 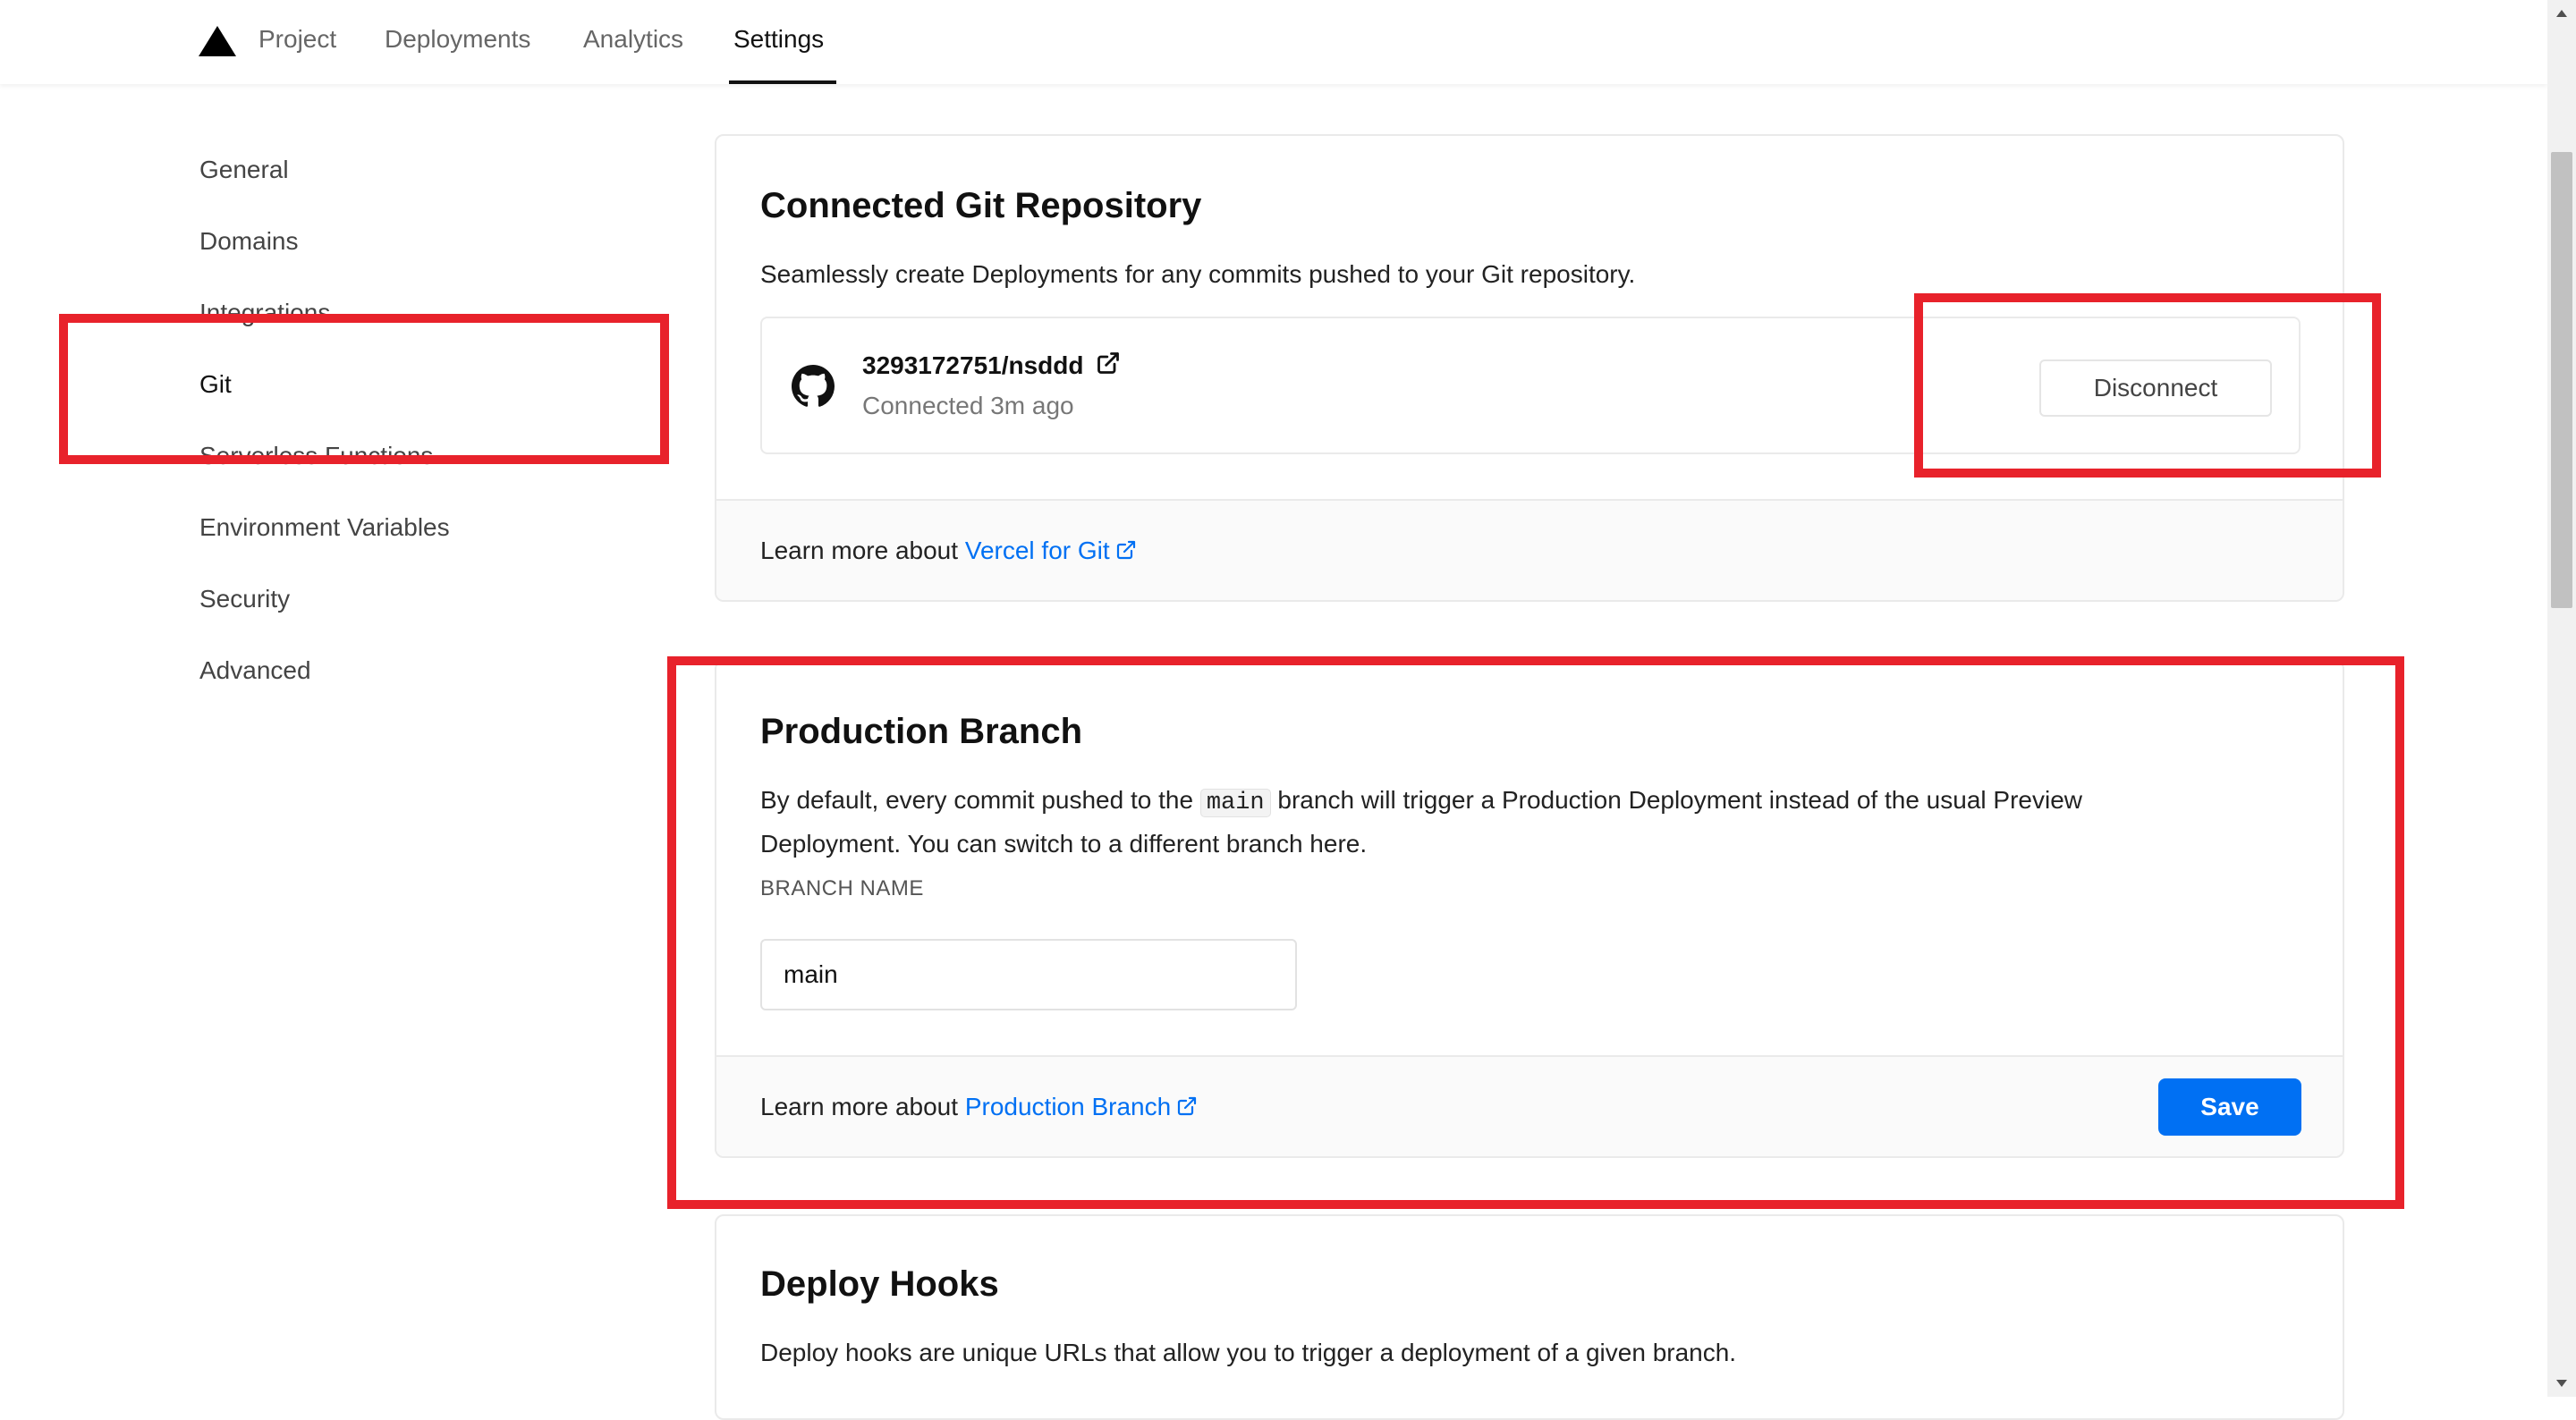 I want to click on sidebar-item-git: Git, so click(x=215, y=385).